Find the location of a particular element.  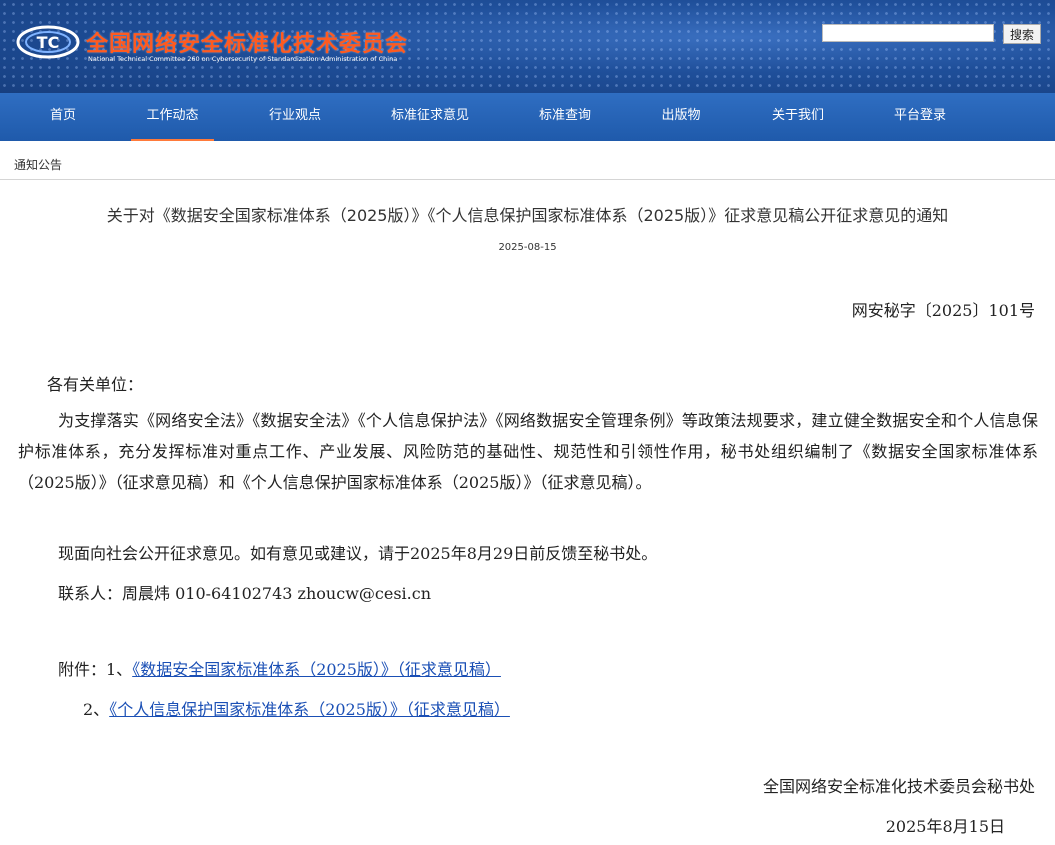

logo-text: TC is located at coordinates (48, 42).